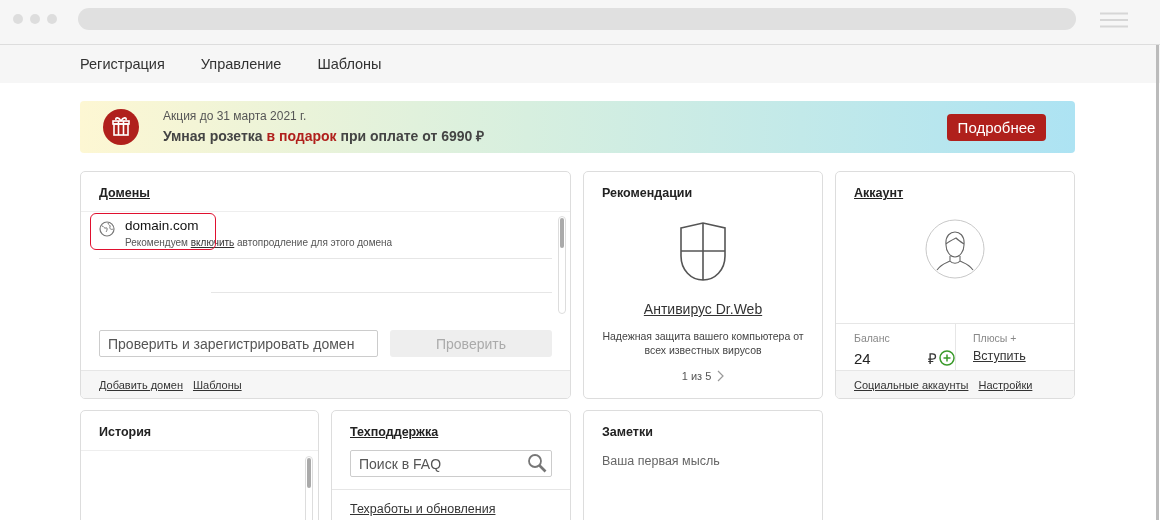 The image size is (1160, 520). Describe the element at coordinates (862, 358) in the screenshot. I see `balance-amount: 24` at that location.